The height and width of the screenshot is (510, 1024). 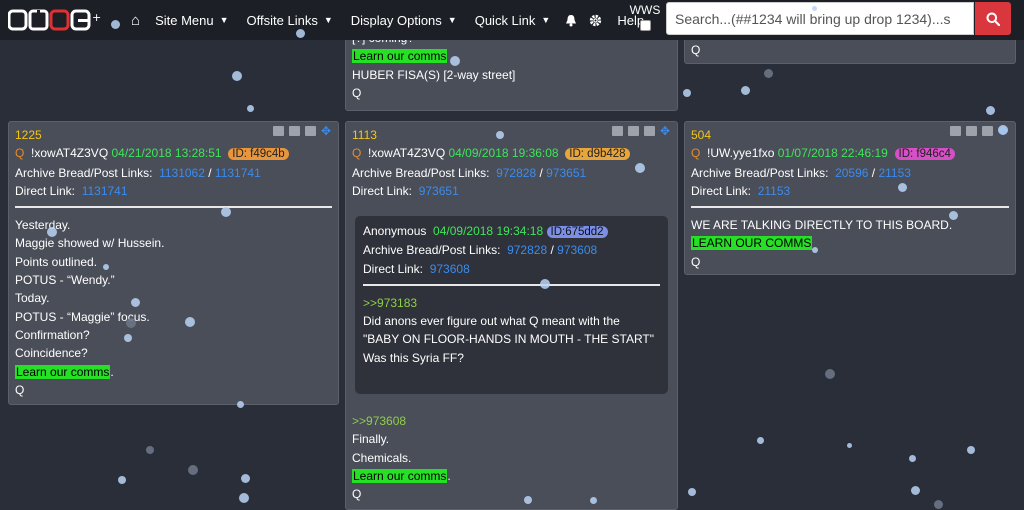 What do you see at coordinates (51, 353) in the screenshot?
I see `post-line: Coincidence?` at bounding box center [51, 353].